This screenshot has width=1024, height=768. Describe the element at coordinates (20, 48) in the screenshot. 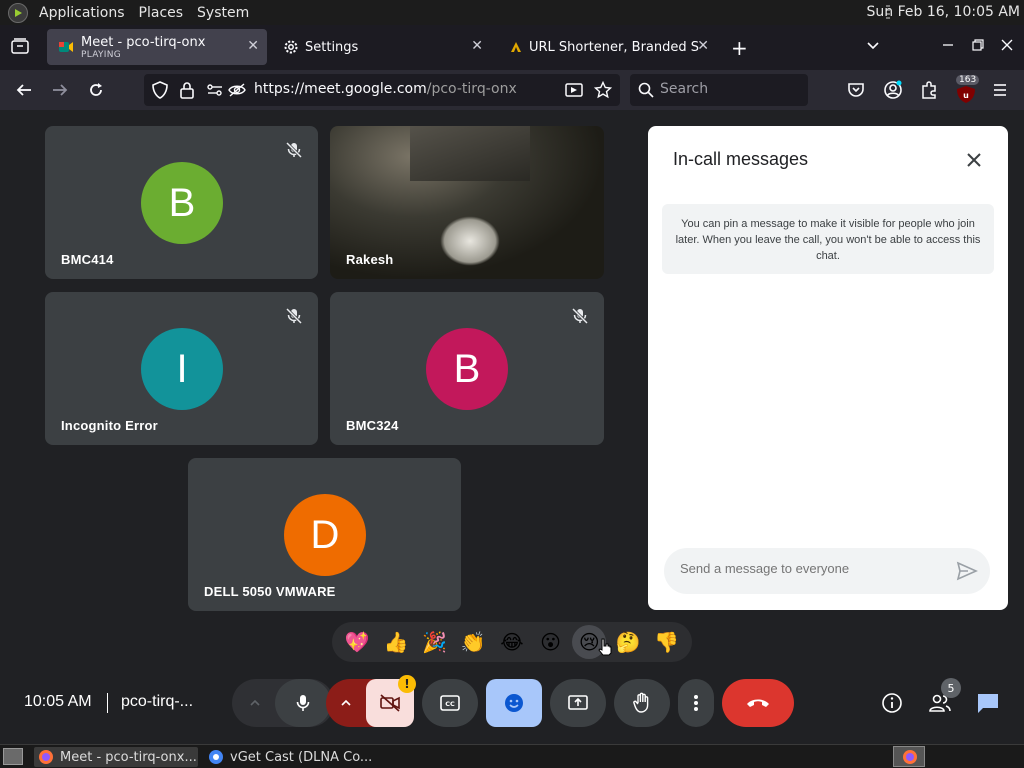

I see `tab-overview-icon` at that location.